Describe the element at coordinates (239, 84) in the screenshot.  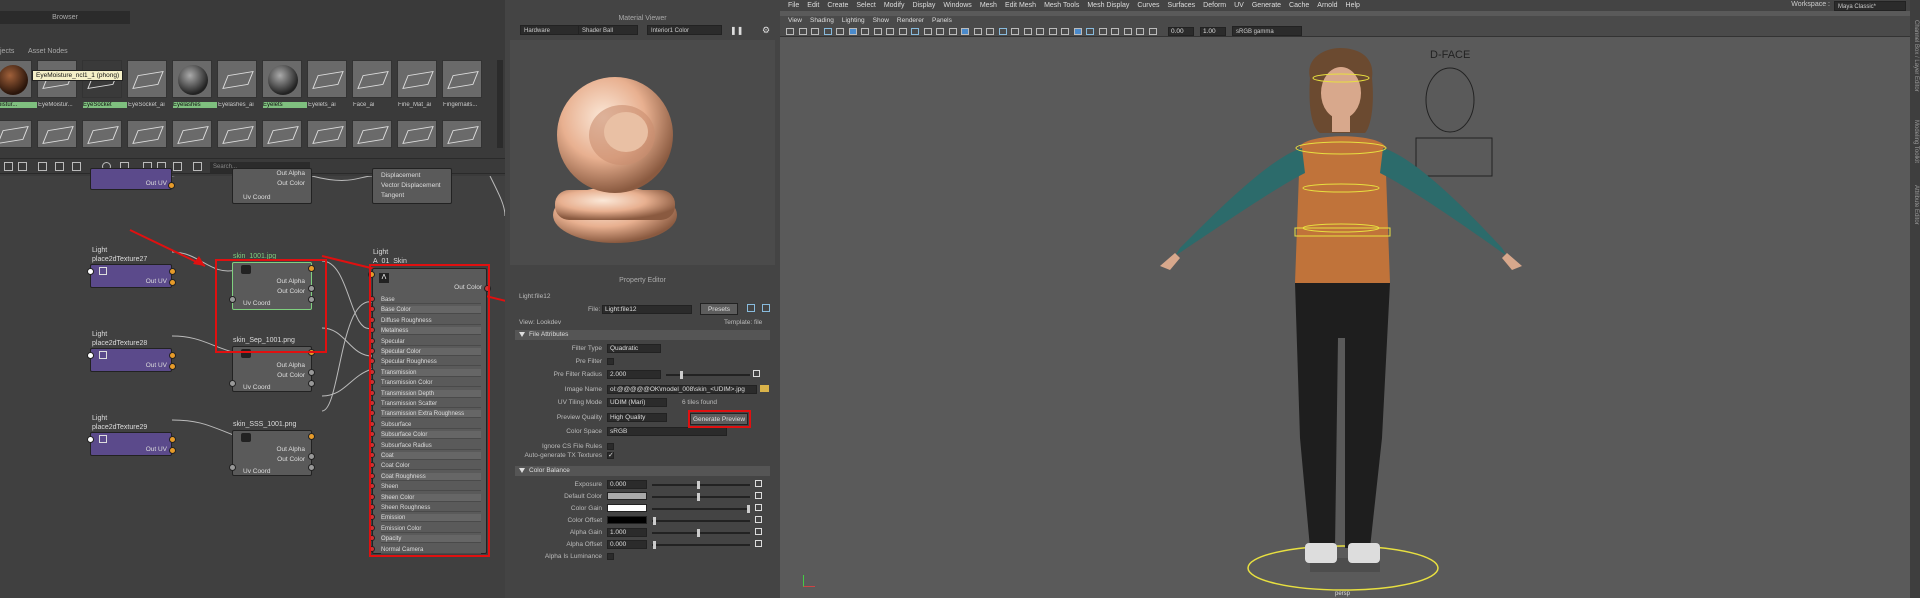
I see `material-swatch: Eyelashes_ai` at that location.